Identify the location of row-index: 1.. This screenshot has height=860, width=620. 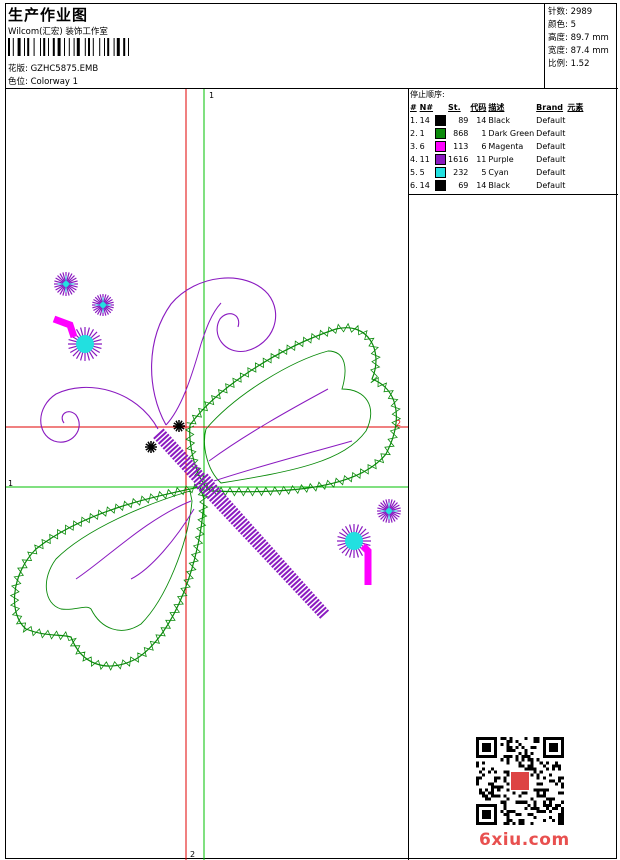
(414, 120).